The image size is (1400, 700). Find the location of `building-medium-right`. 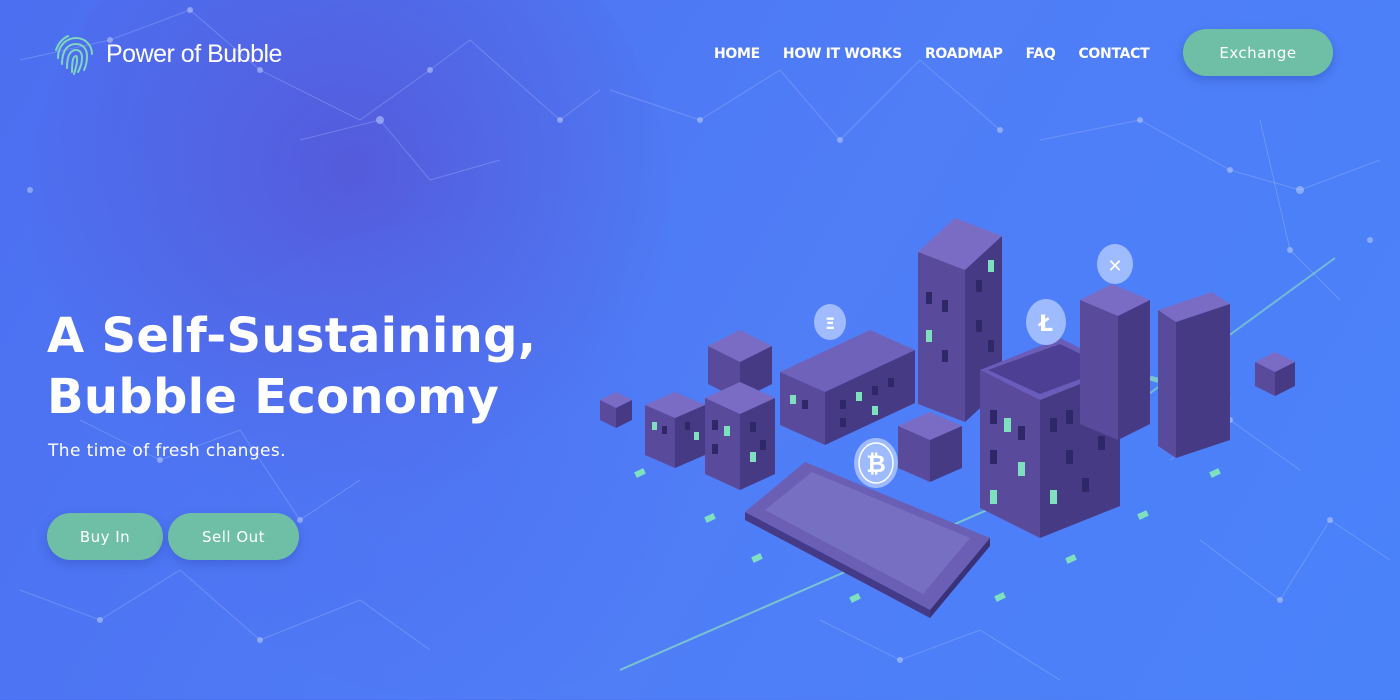

building-medium-right is located at coordinates (1115, 362).